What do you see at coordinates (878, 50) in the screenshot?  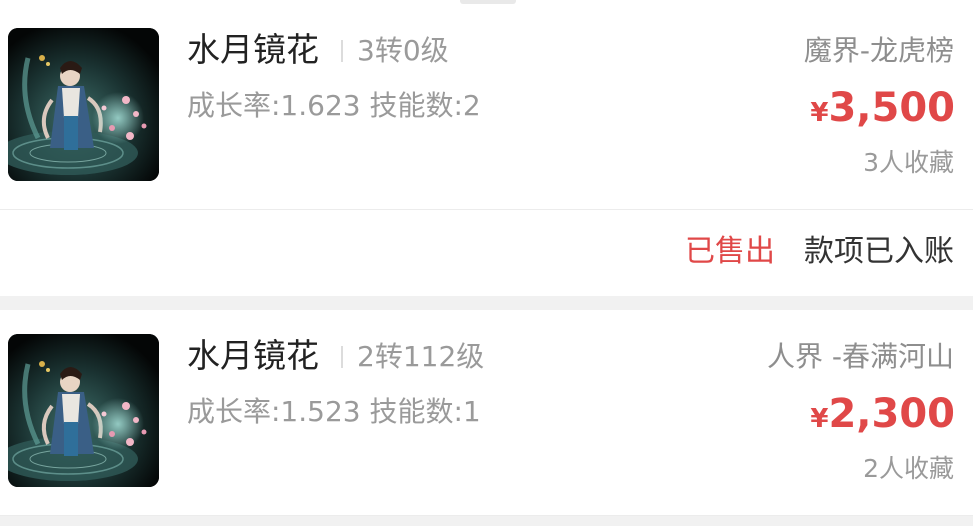 I see `server-name: 魔界-龙虎榜` at bounding box center [878, 50].